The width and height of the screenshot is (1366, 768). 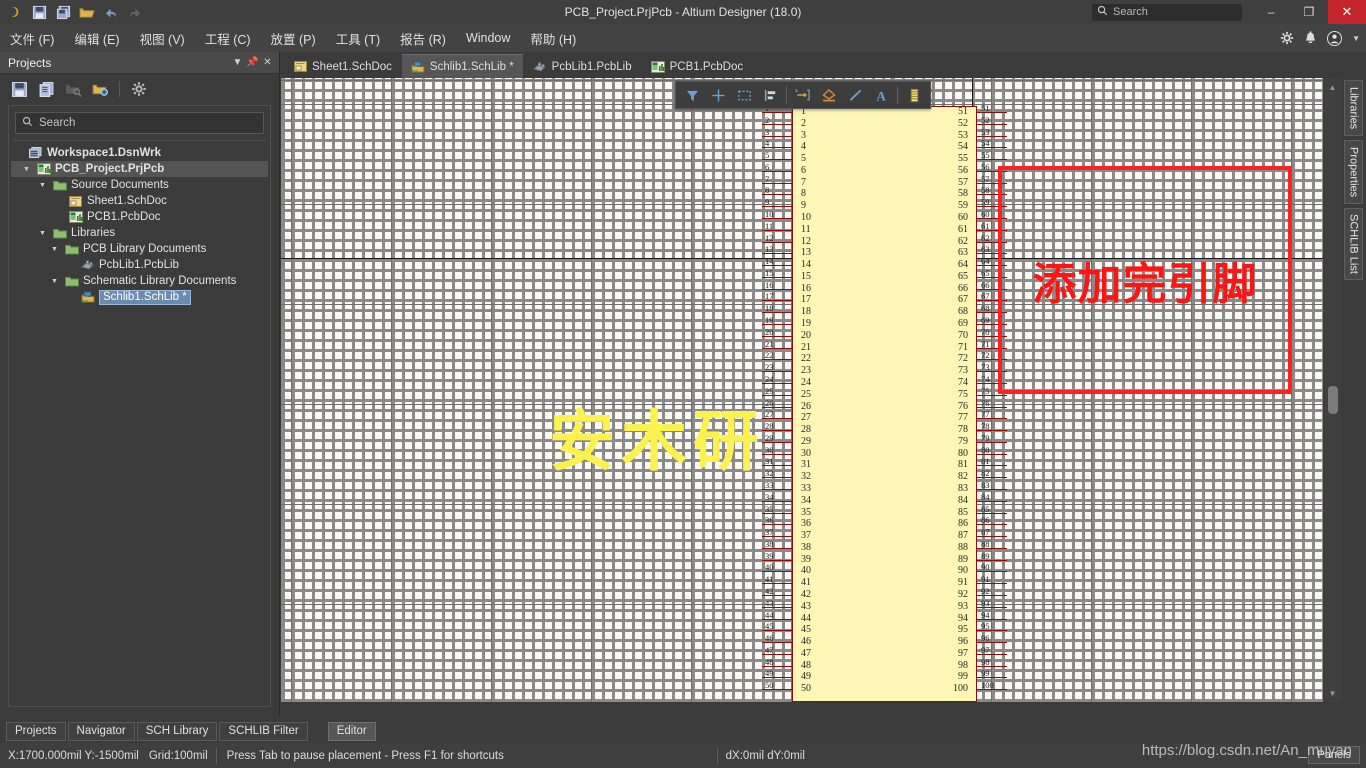 What do you see at coordinates (462, 66) in the screenshot?
I see `tab-schlib1-schlib: Schlib1.SchLib *` at bounding box center [462, 66].